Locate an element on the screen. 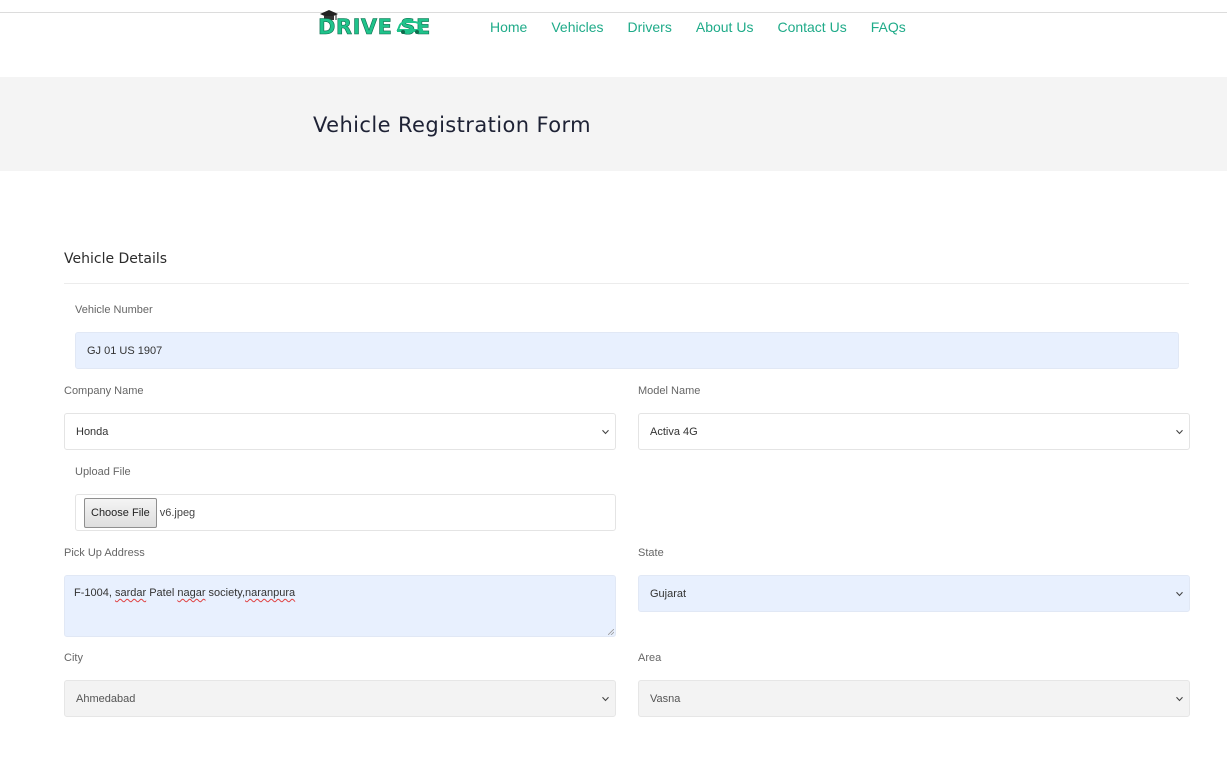 The width and height of the screenshot is (1227, 763). car-icon is located at coordinates (410, 27).